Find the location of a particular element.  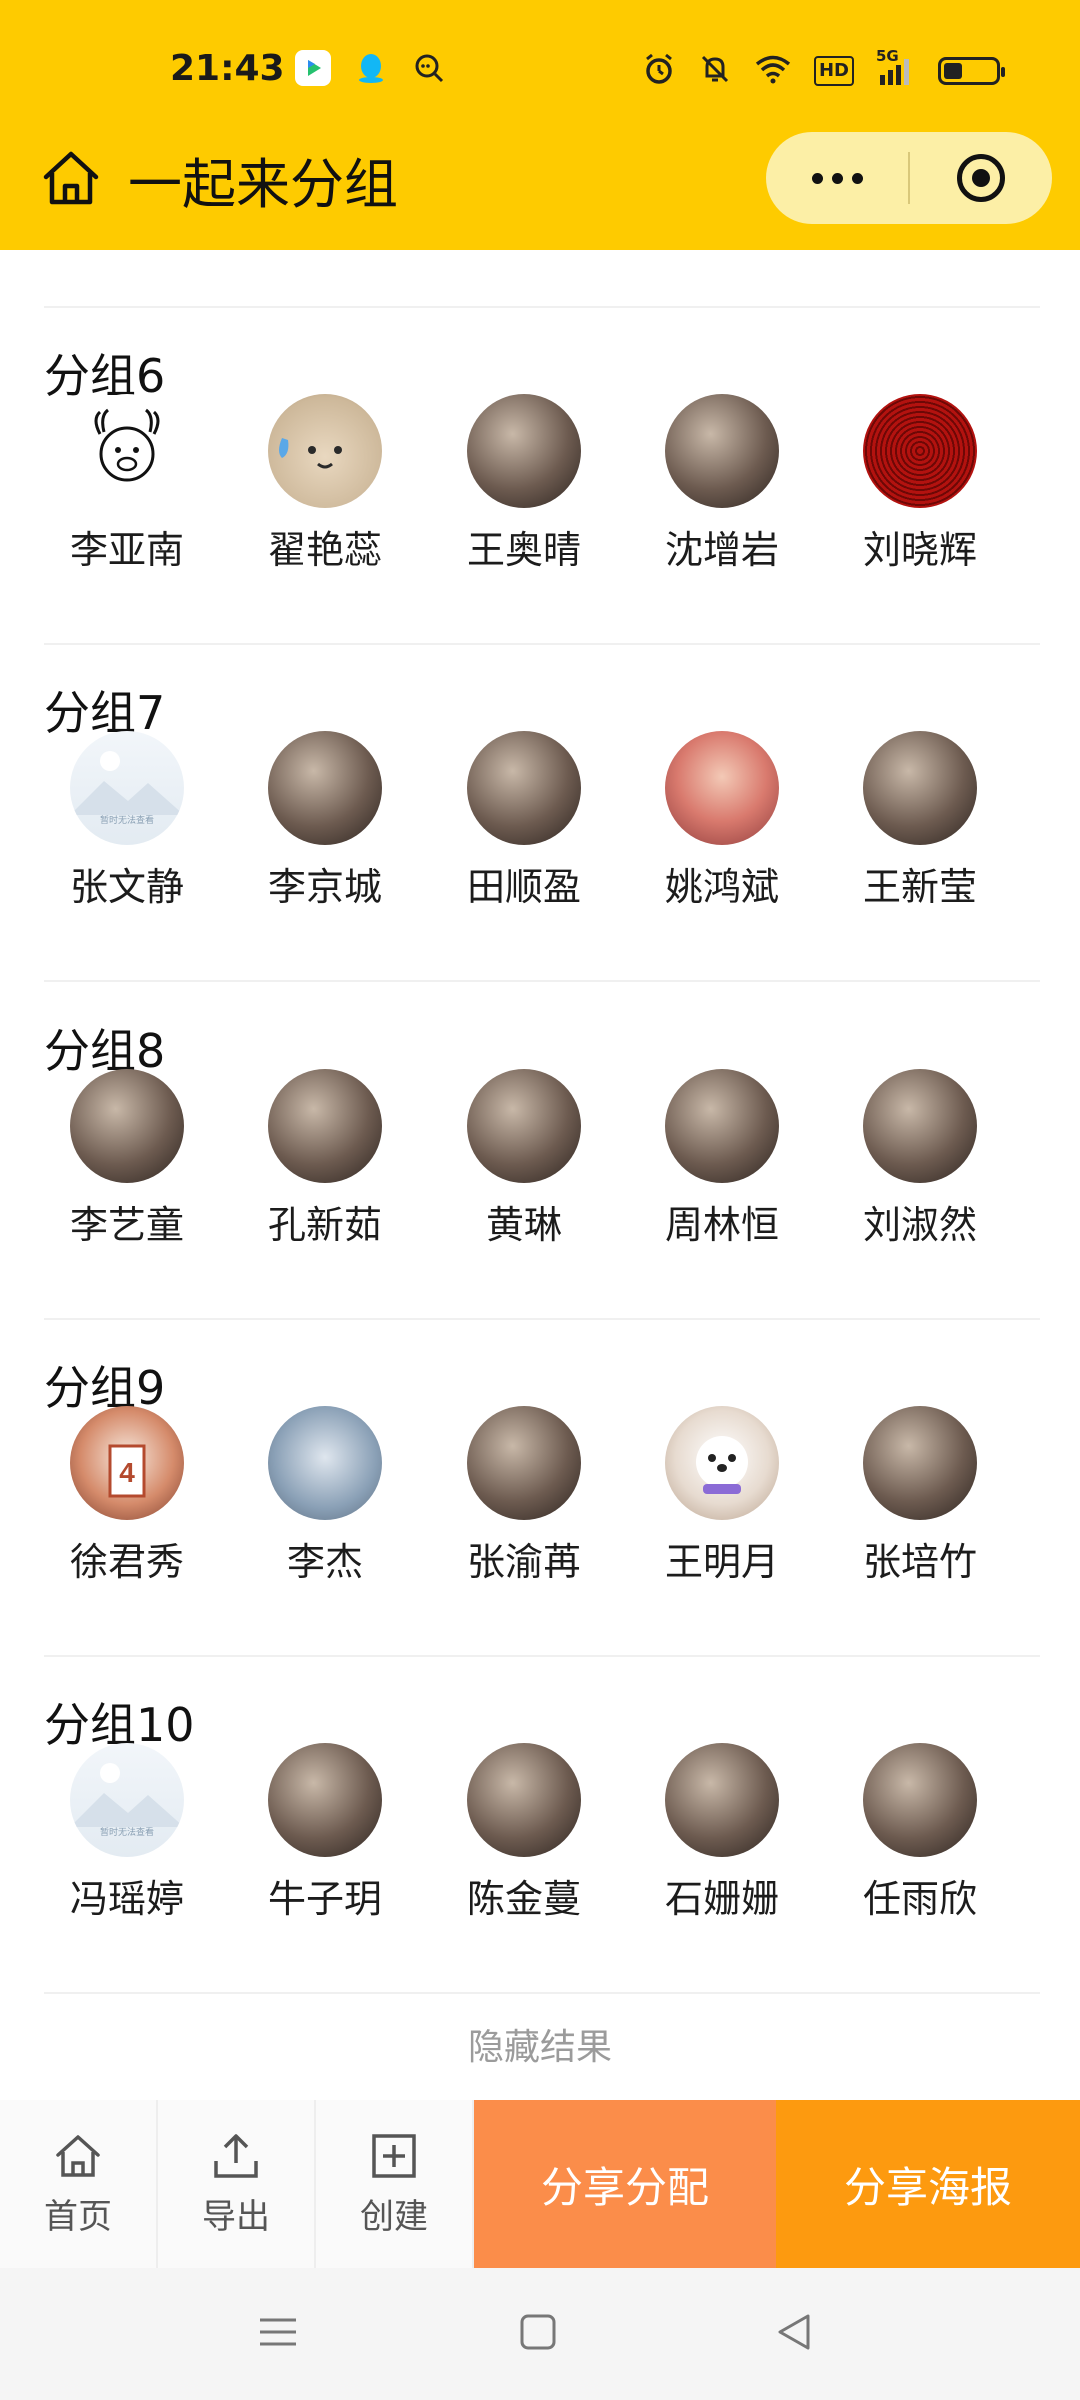

member-item: 任雨欣 is located at coordinates (920, 1833).